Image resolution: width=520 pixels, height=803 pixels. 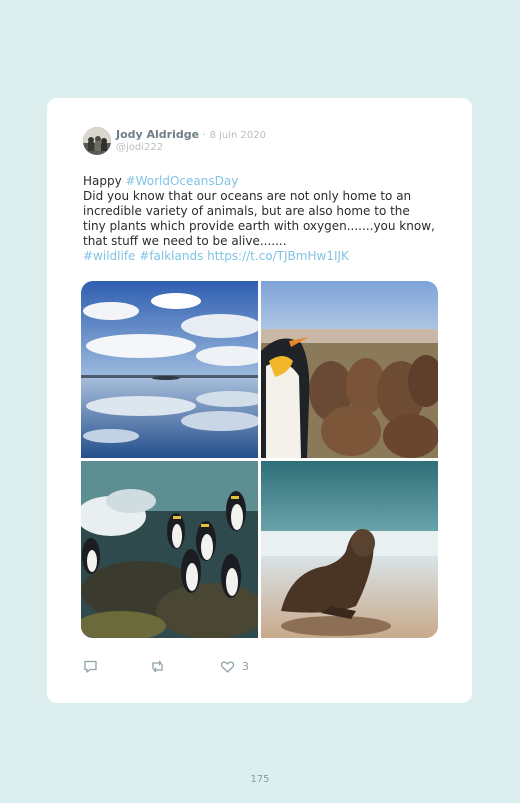 I want to click on photo-king-penguins, so click(x=349, y=369).